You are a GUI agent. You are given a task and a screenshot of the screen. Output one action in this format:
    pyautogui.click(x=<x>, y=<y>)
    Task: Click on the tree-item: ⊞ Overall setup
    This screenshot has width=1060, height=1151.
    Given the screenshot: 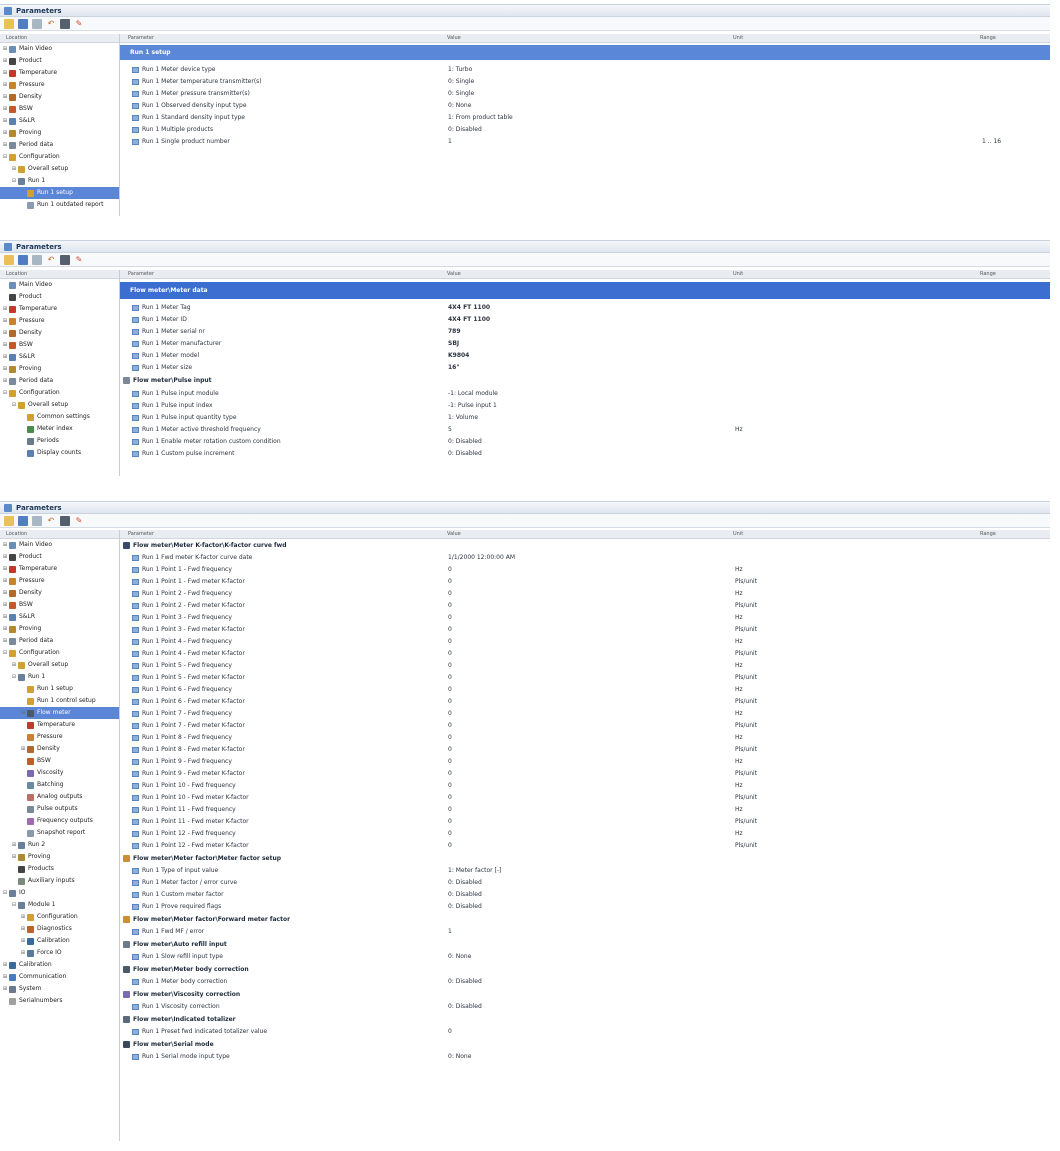 What is the action you would take?
    pyautogui.click(x=59, y=169)
    